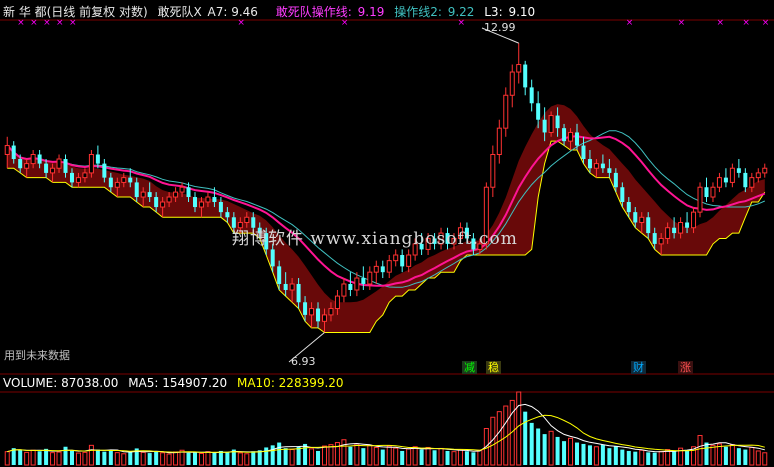 The image size is (774, 467). What do you see at coordinates (179, 12) in the screenshot?
I see `indicator-label: 敢死队X` at bounding box center [179, 12].